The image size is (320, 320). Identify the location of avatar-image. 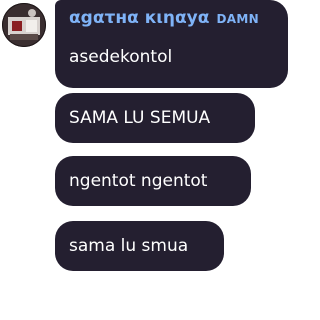
(24, 25).